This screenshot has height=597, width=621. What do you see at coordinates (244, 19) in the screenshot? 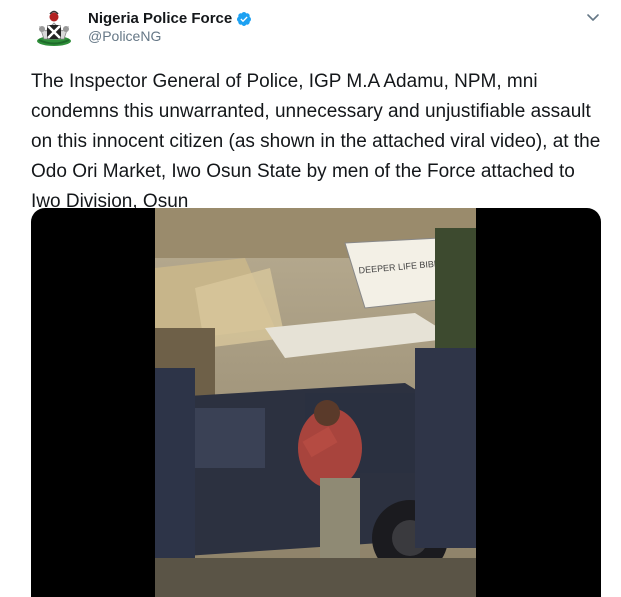
I see `verified-badge-icon` at bounding box center [244, 19].